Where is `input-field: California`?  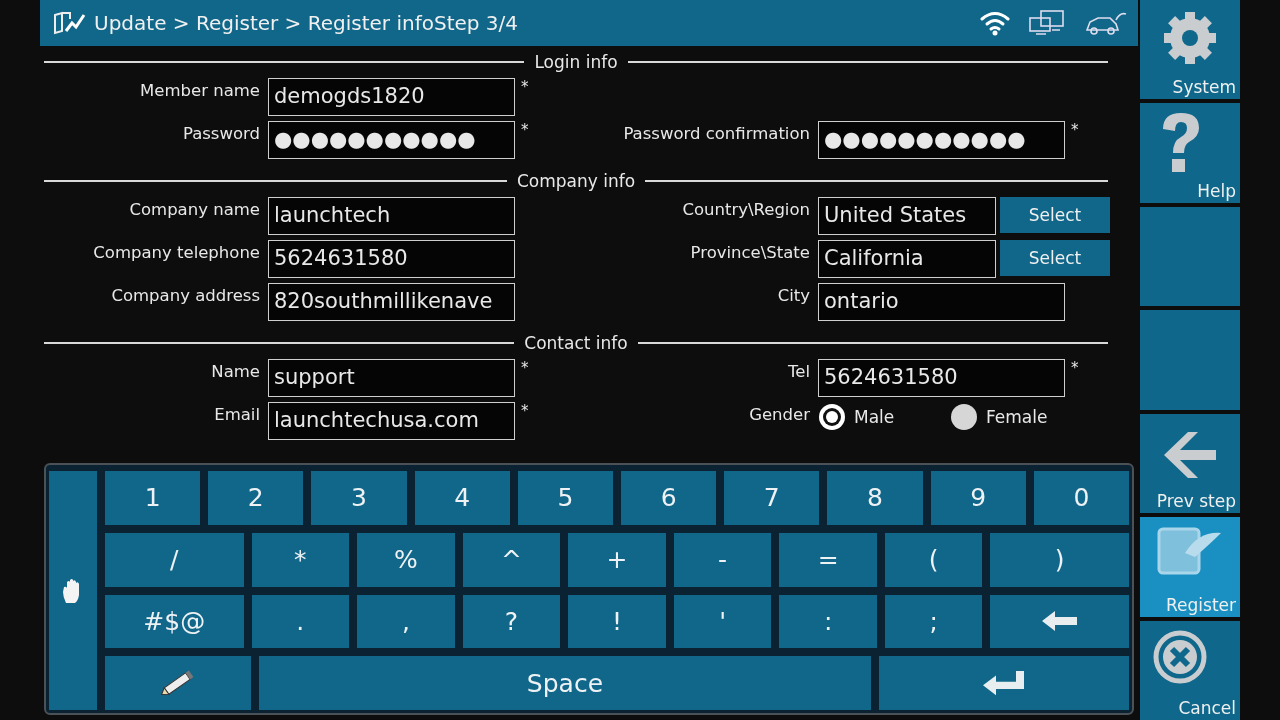
input-field: California is located at coordinates (907, 259).